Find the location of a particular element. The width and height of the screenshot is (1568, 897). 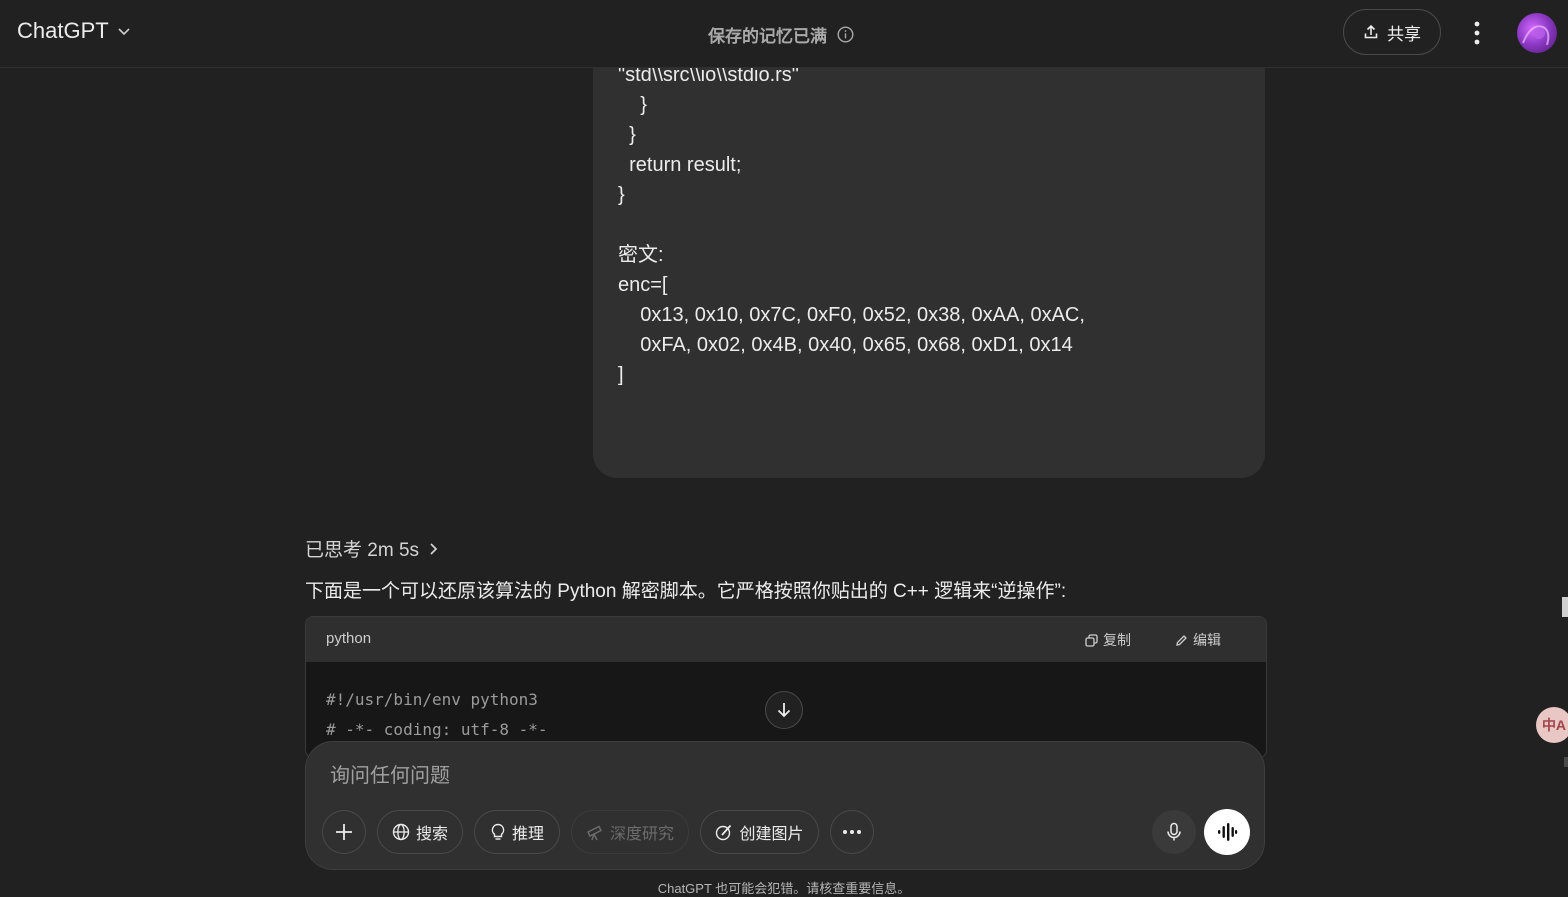

avatar is located at coordinates (1537, 33).